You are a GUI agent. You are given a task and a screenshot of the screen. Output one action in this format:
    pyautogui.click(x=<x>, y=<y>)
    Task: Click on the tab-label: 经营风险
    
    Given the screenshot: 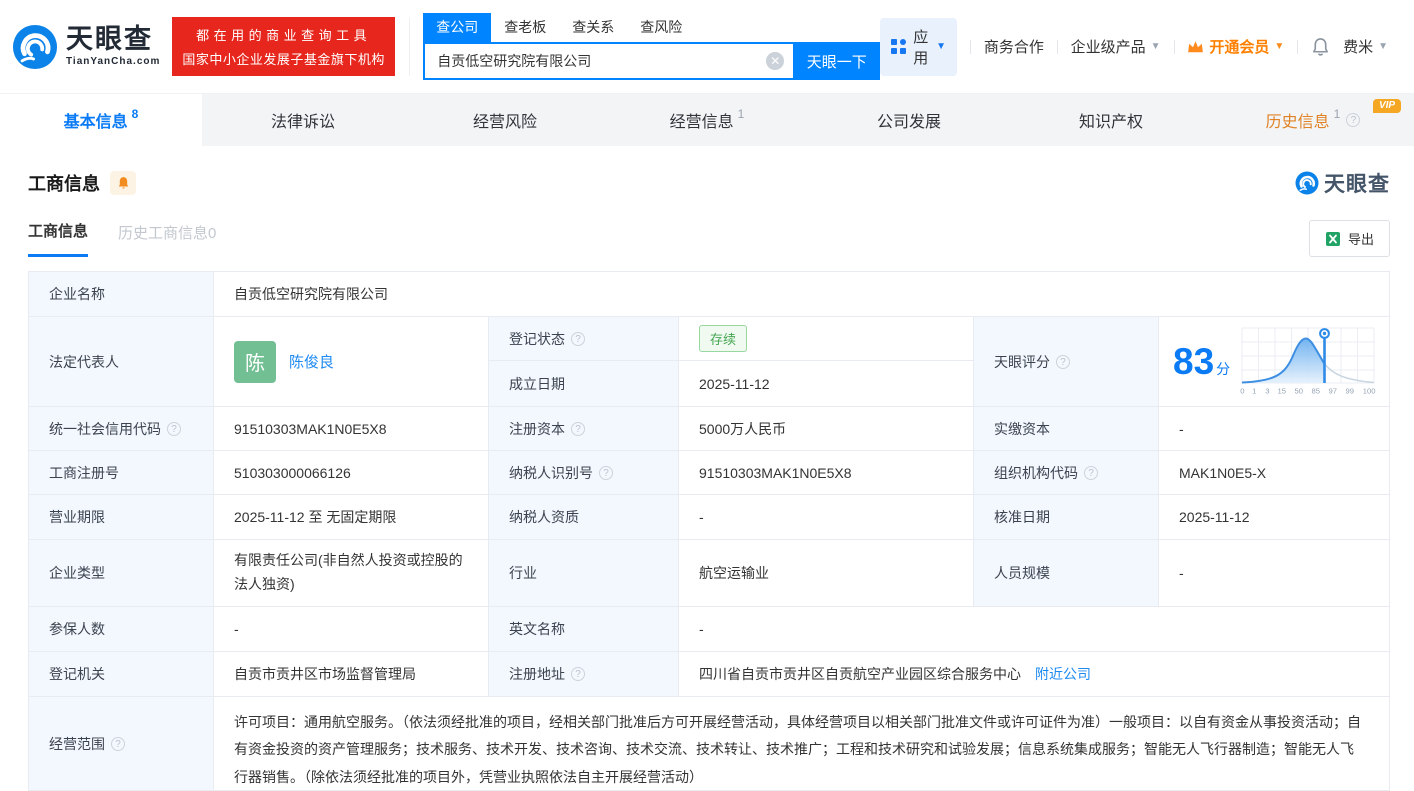 What is the action you would take?
    pyautogui.click(x=505, y=120)
    